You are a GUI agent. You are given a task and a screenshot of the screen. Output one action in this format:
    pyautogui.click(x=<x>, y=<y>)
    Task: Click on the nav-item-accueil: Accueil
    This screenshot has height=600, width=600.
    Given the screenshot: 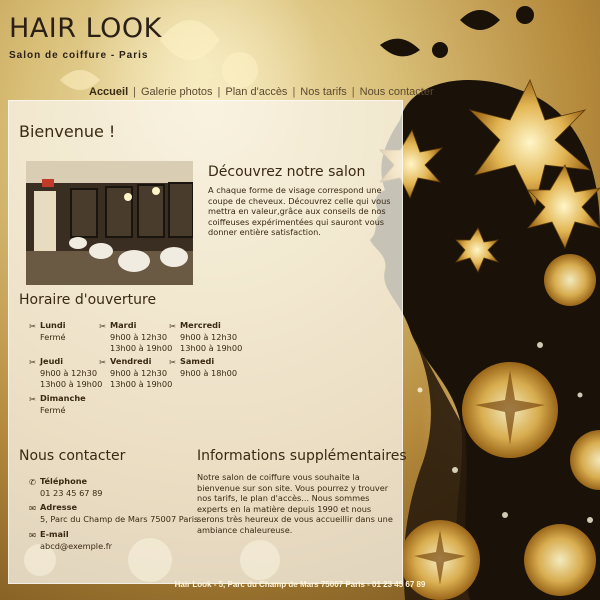 What is the action you would take?
    pyautogui.click(x=108, y=92)
    